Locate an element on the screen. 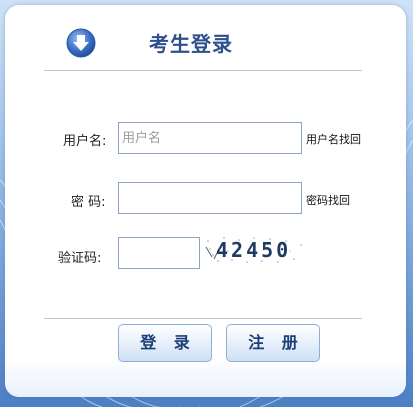 This screenshot has width=413, height=407. bottom-divider is located at coordinates (203, 318).